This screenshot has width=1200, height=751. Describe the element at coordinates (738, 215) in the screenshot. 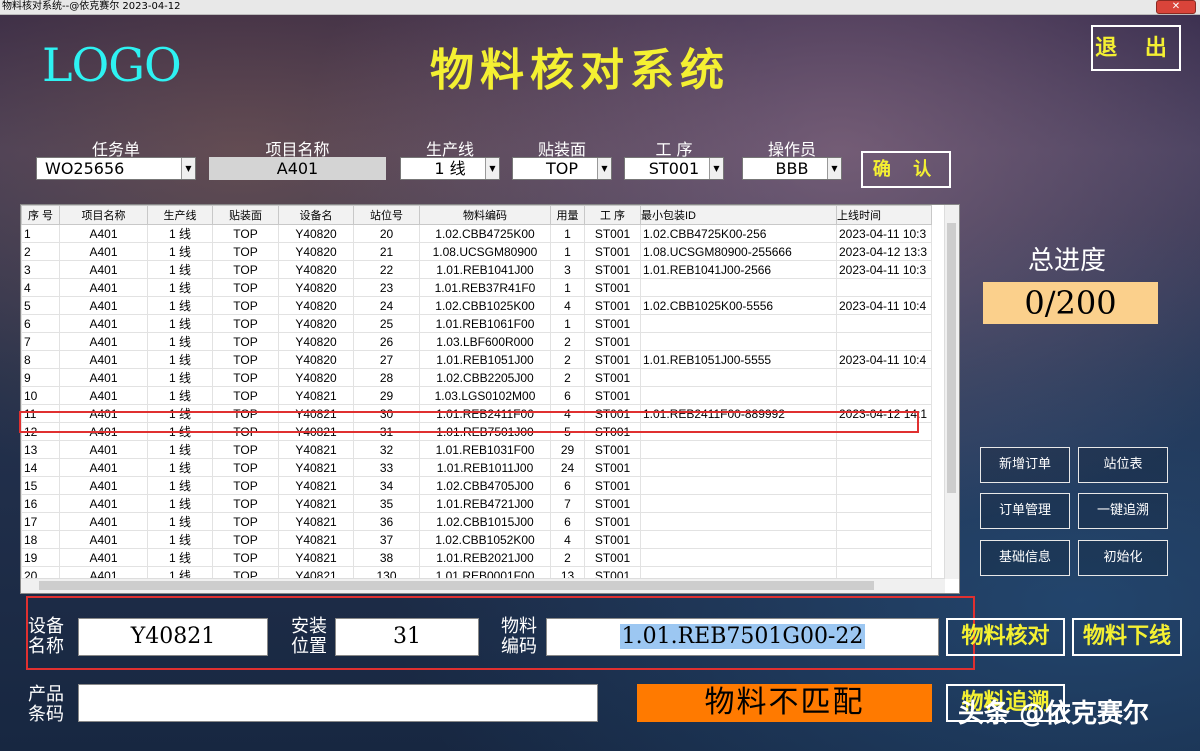

I see `column-header: 最小包装ID` at that location.